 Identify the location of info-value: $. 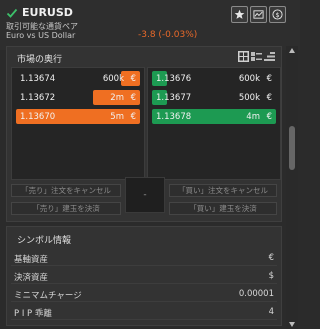
(271, 276).